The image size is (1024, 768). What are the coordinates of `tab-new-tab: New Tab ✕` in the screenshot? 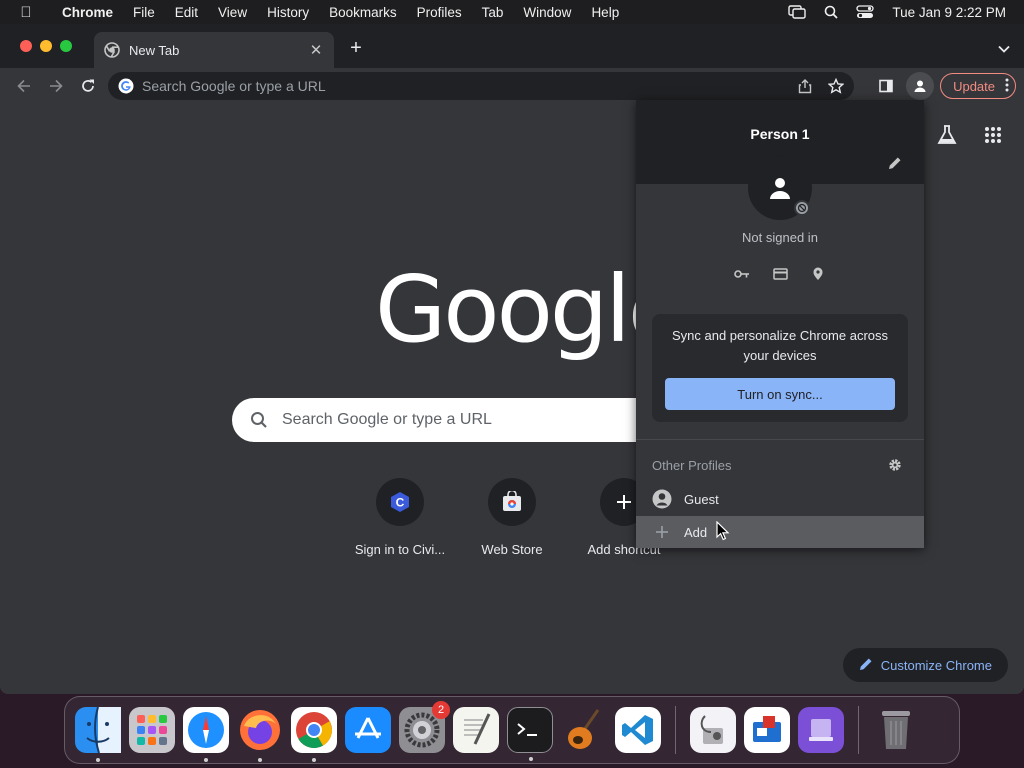 It's located at (214, 50).